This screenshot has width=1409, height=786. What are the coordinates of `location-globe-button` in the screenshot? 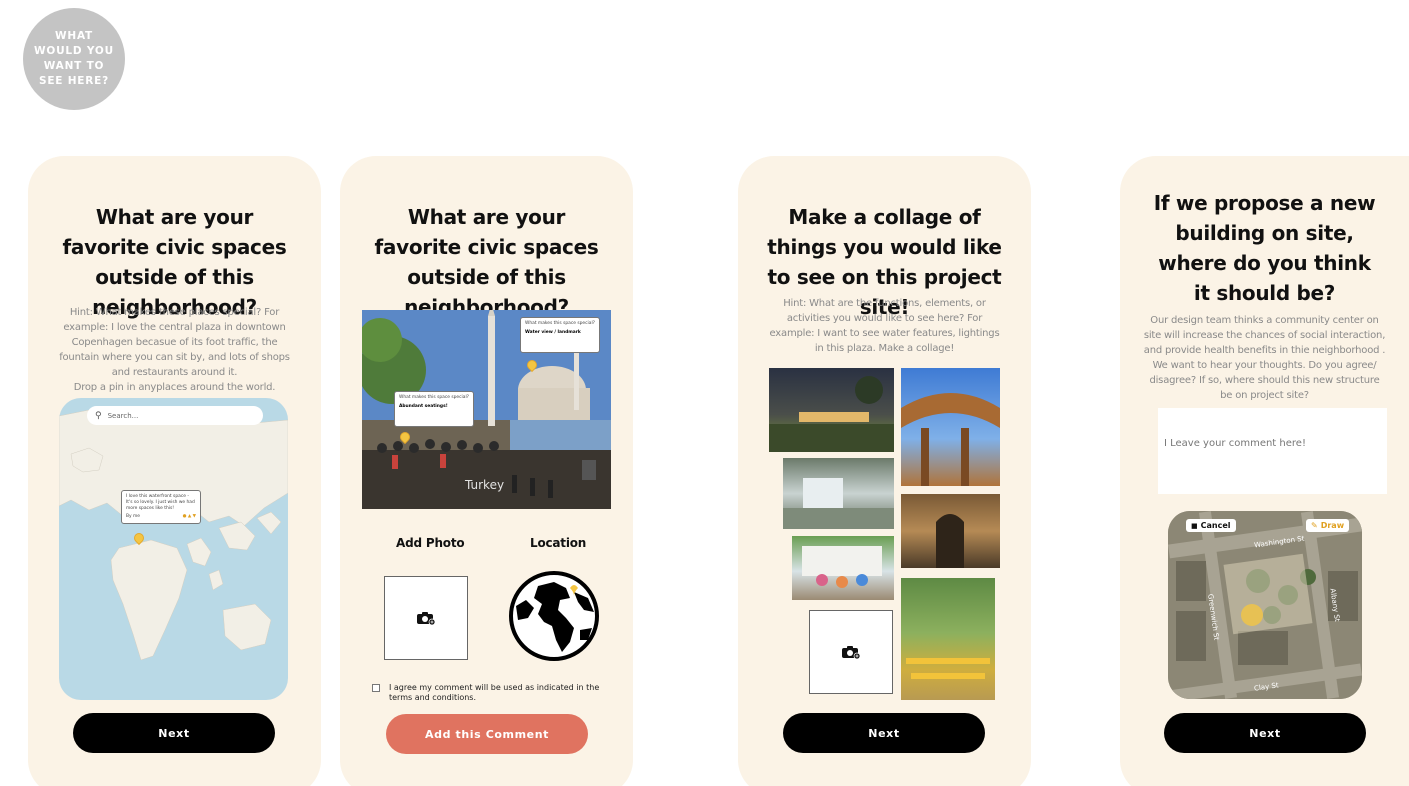 It's located at (554, 616).